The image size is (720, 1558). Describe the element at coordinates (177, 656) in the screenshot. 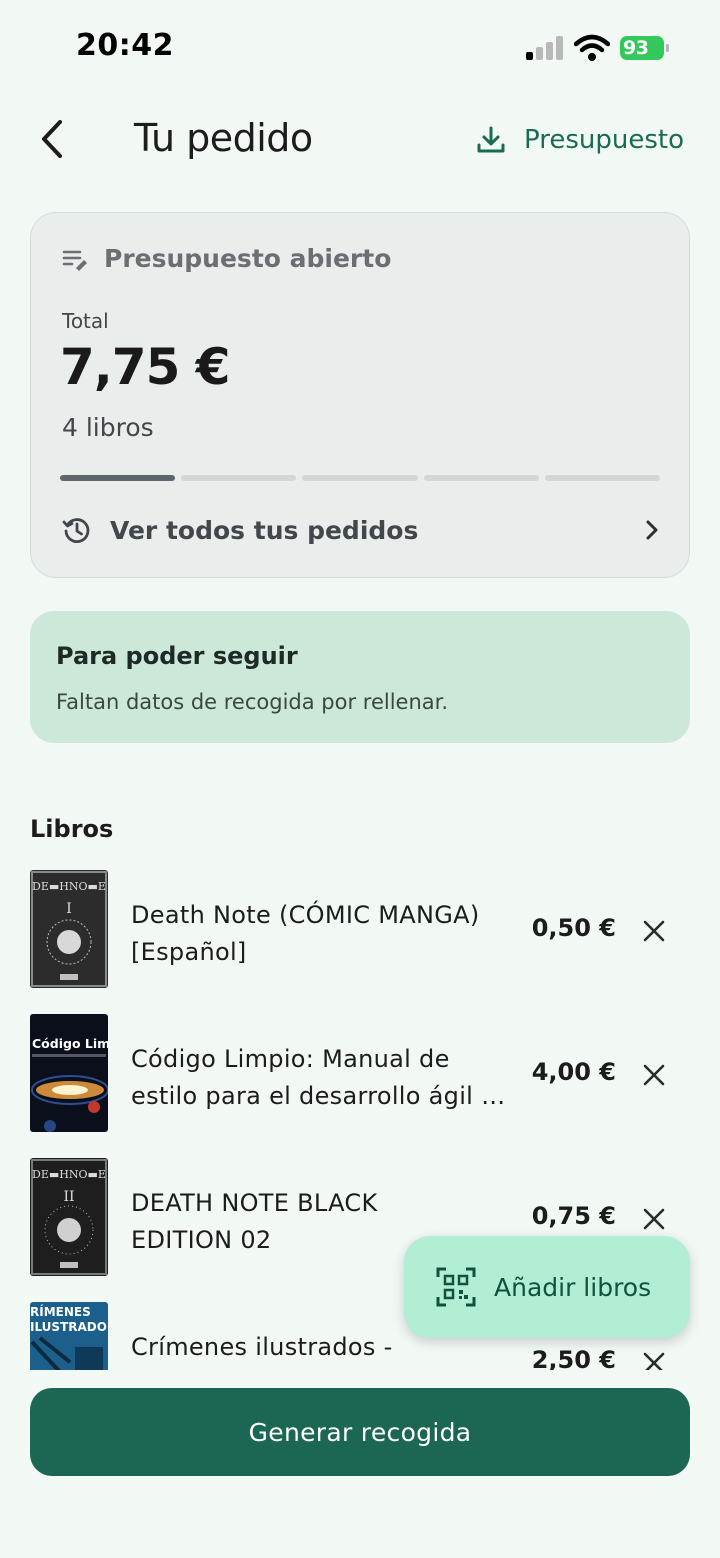

I see `notice-title: Para poder seguir` at that location.